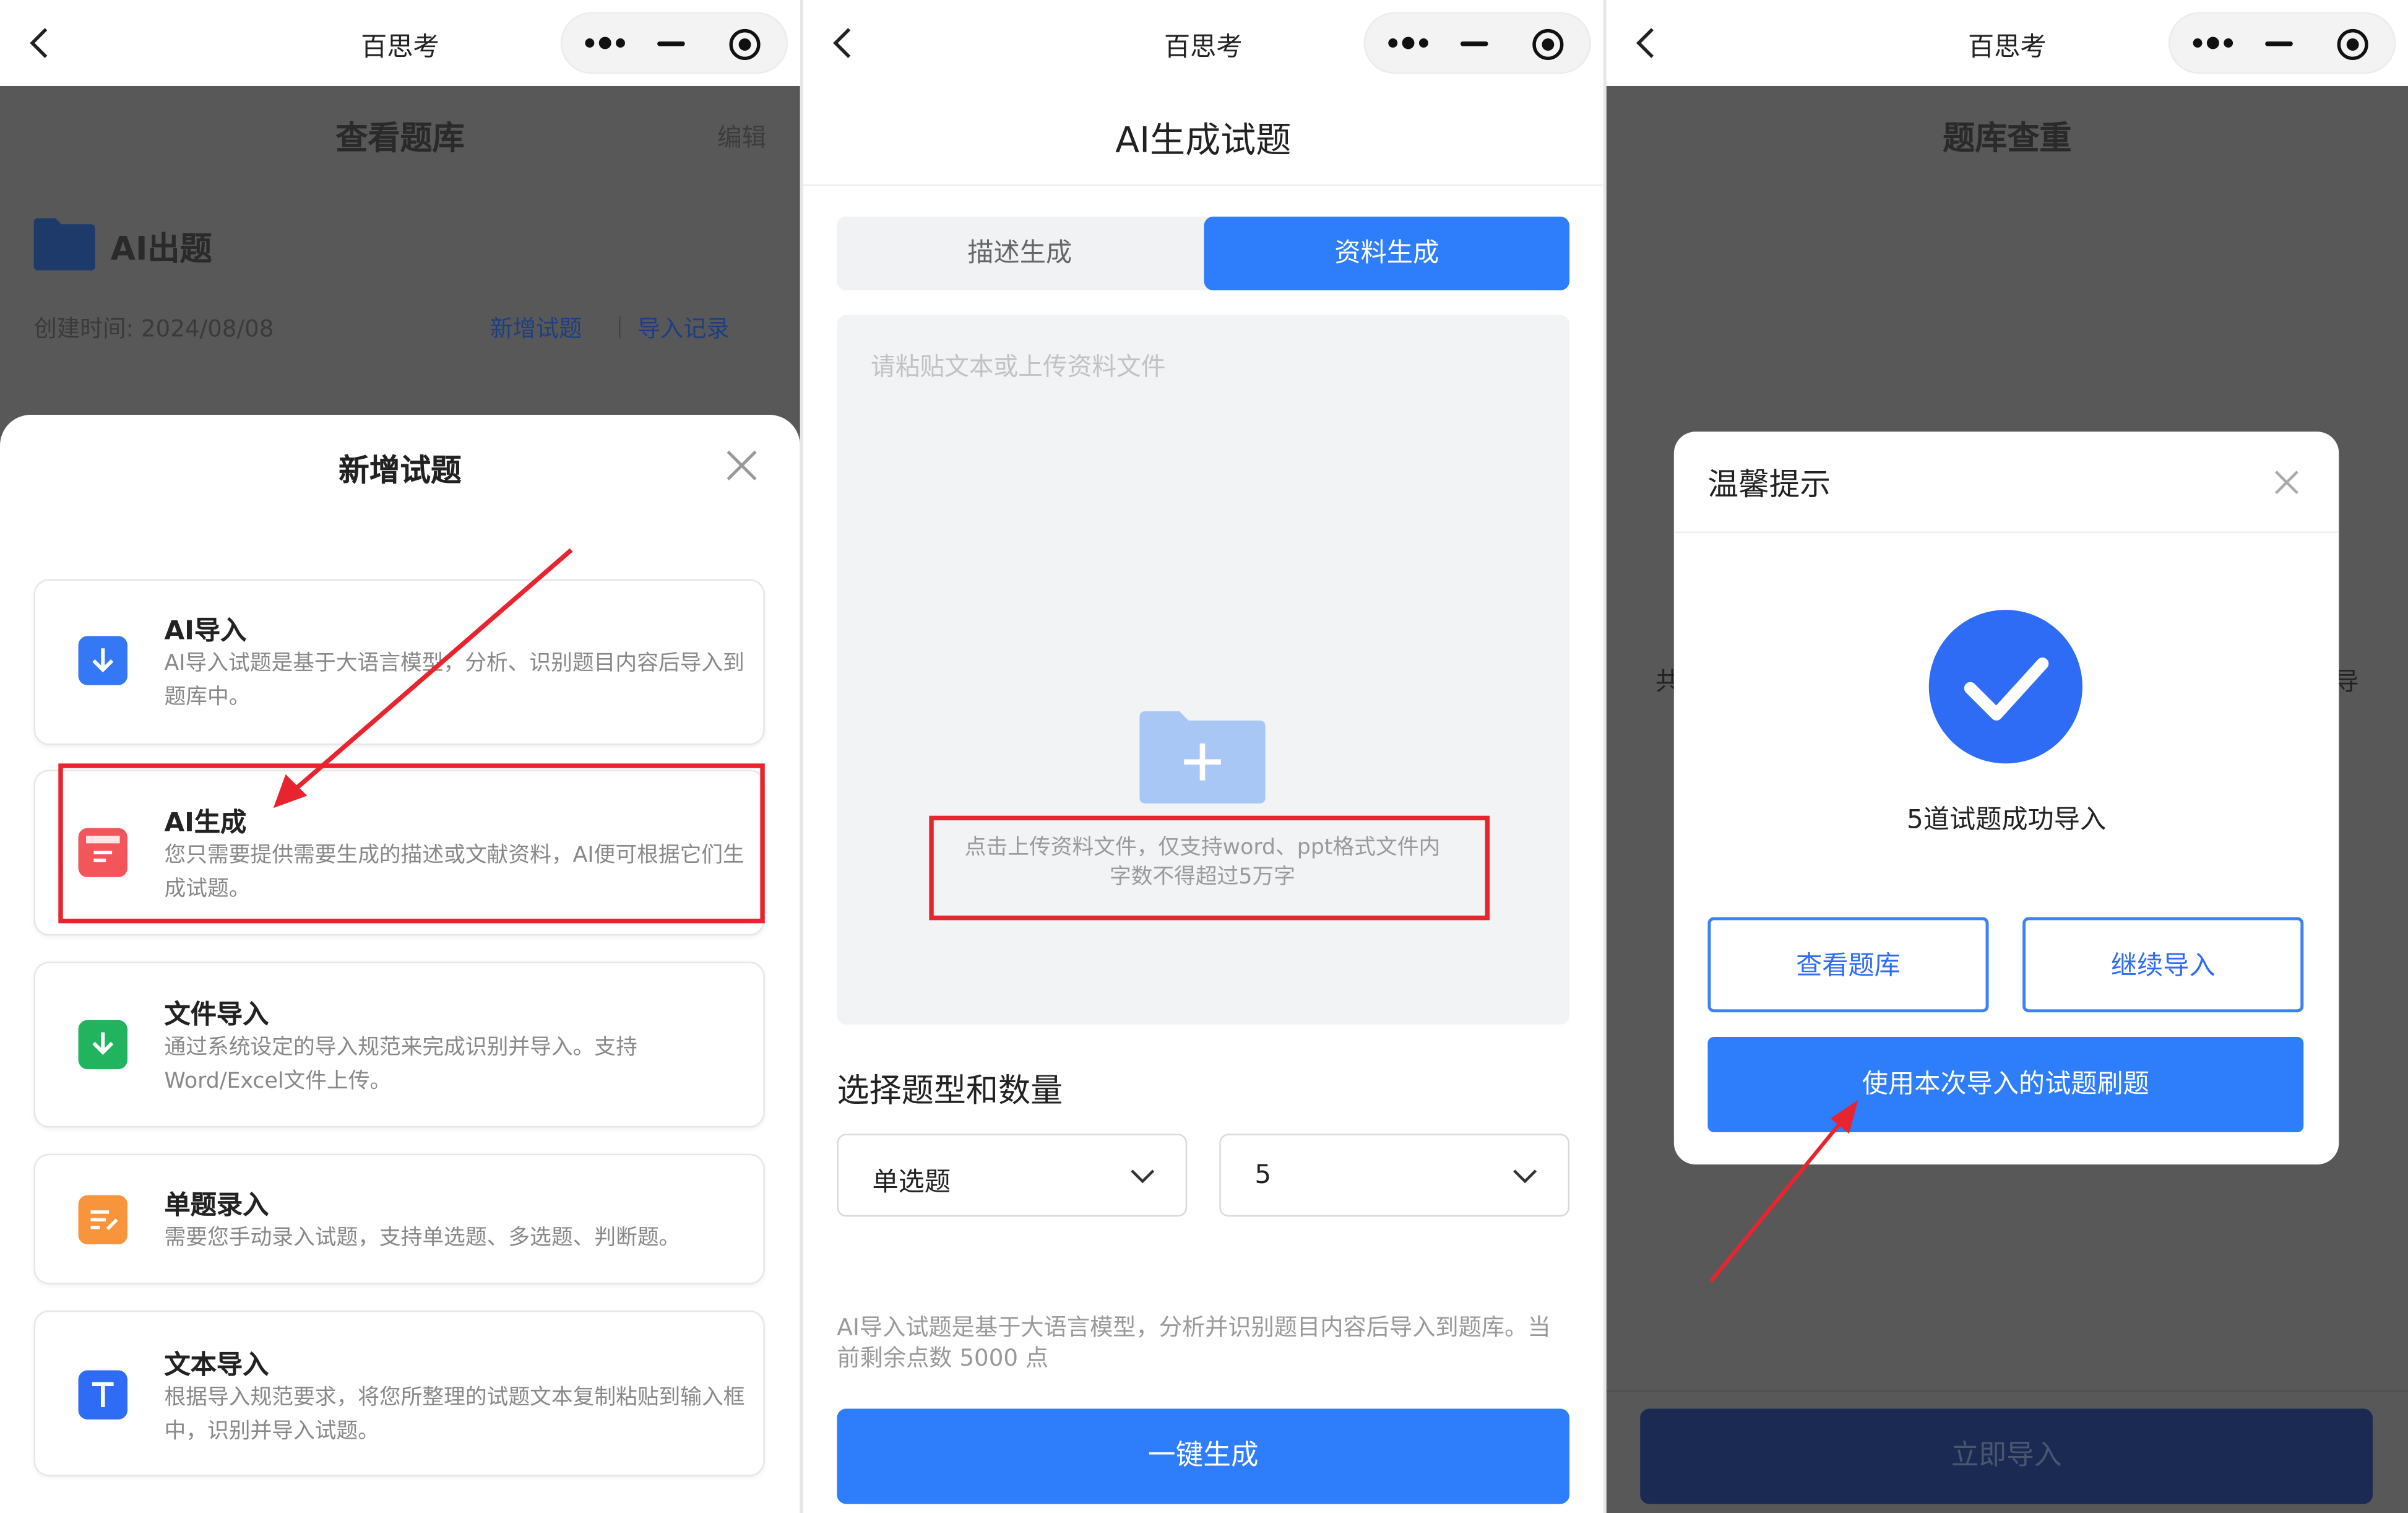 Image resolution: width=2408 pixels, height=1513 pixels. I want to click on option-ai-import: AI导入 AI导入试题是基于大语言模型，分析、识别题目内容后导入到题库中。, so click(399, 662).